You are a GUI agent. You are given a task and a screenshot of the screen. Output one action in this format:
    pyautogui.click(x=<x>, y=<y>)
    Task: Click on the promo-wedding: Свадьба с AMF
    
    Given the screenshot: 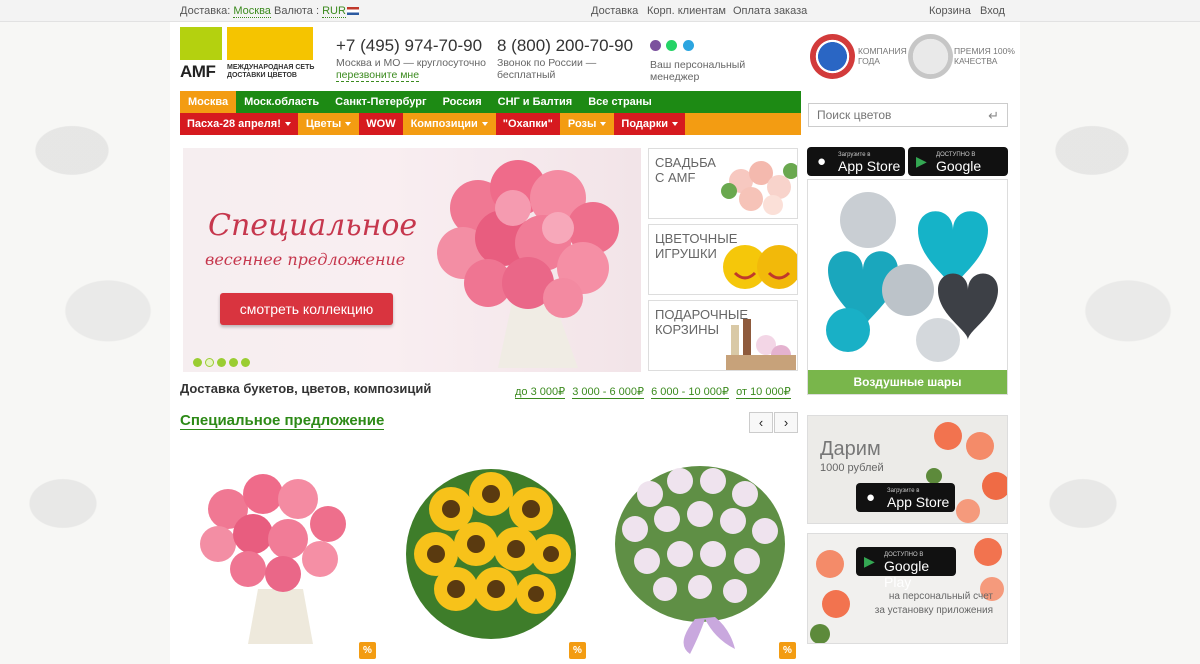 What is the action you would take?
    pyautogui.click(x=723, y=183)
    